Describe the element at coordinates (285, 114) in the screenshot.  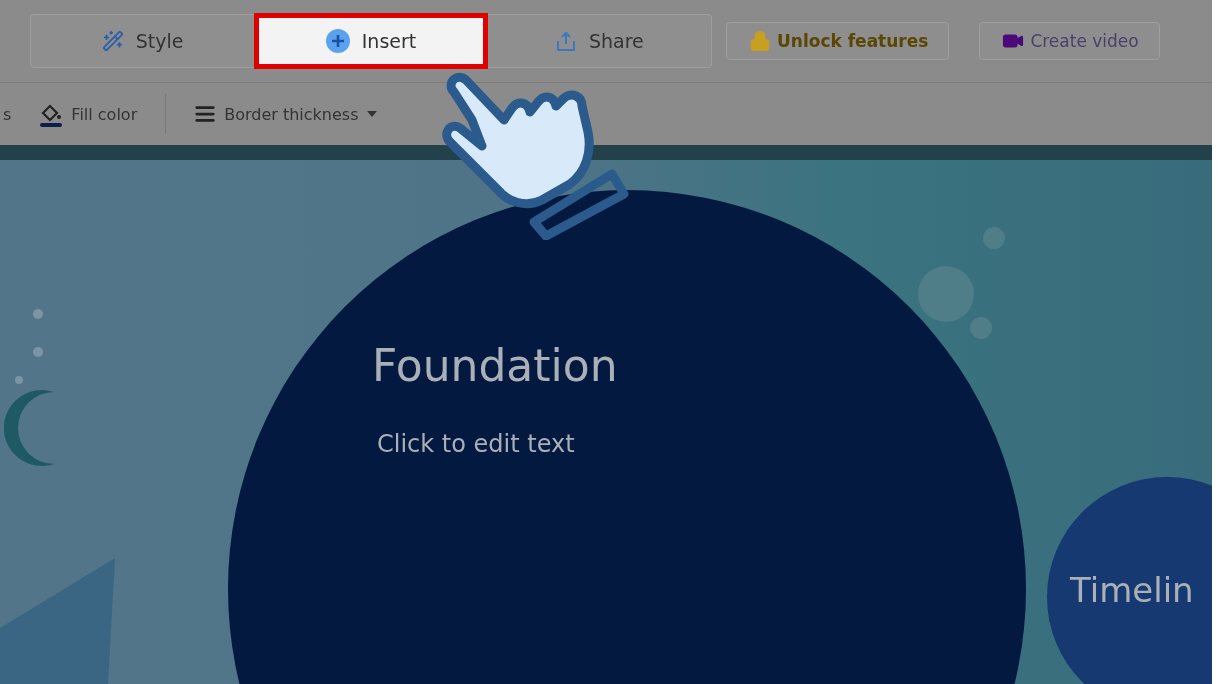
I see `border-thickness-button: Border thickness` at that location.